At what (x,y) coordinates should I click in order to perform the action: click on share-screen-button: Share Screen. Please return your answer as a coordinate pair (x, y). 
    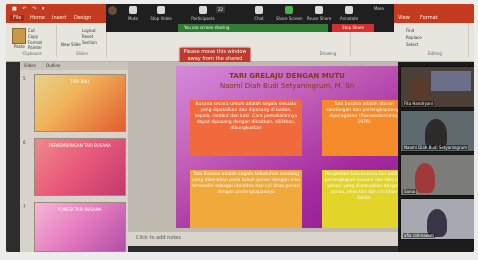
    Looking at the image, I should click on (289, 13).